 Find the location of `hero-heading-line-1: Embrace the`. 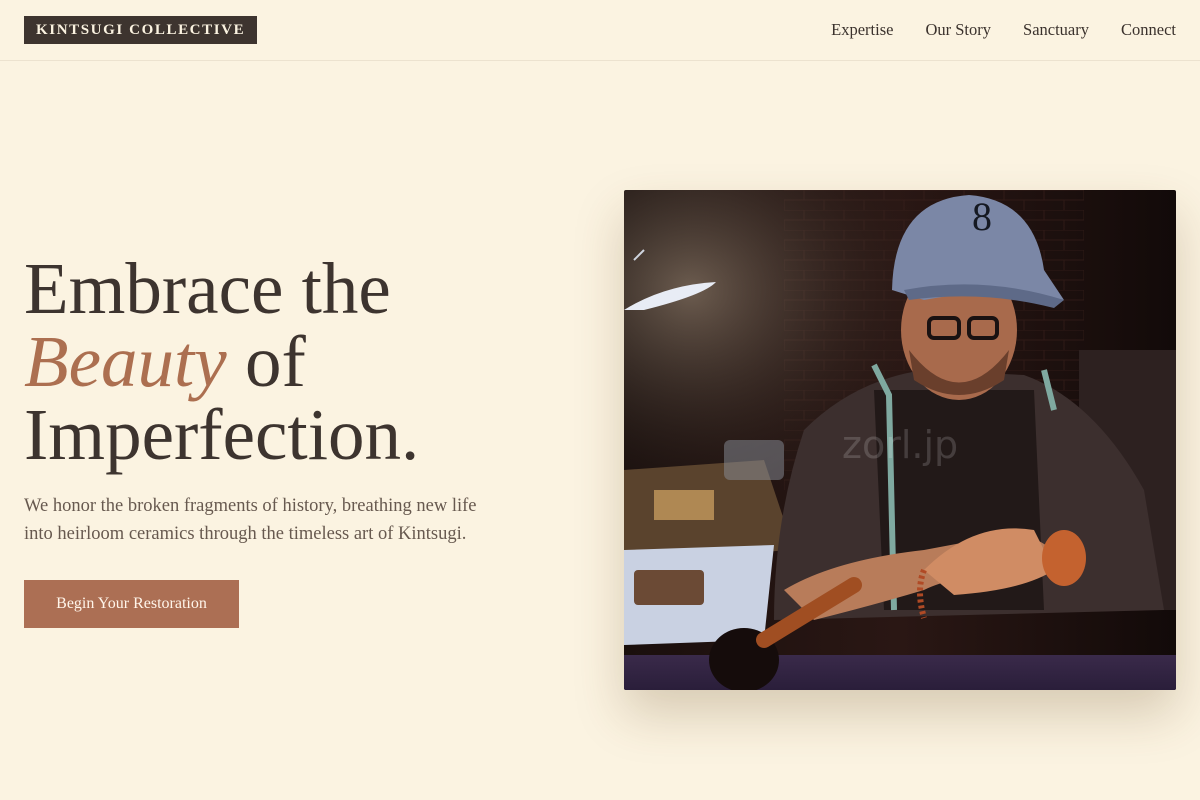

hero-heading-line-1: Embrace the is located at coordinates (207, 288).